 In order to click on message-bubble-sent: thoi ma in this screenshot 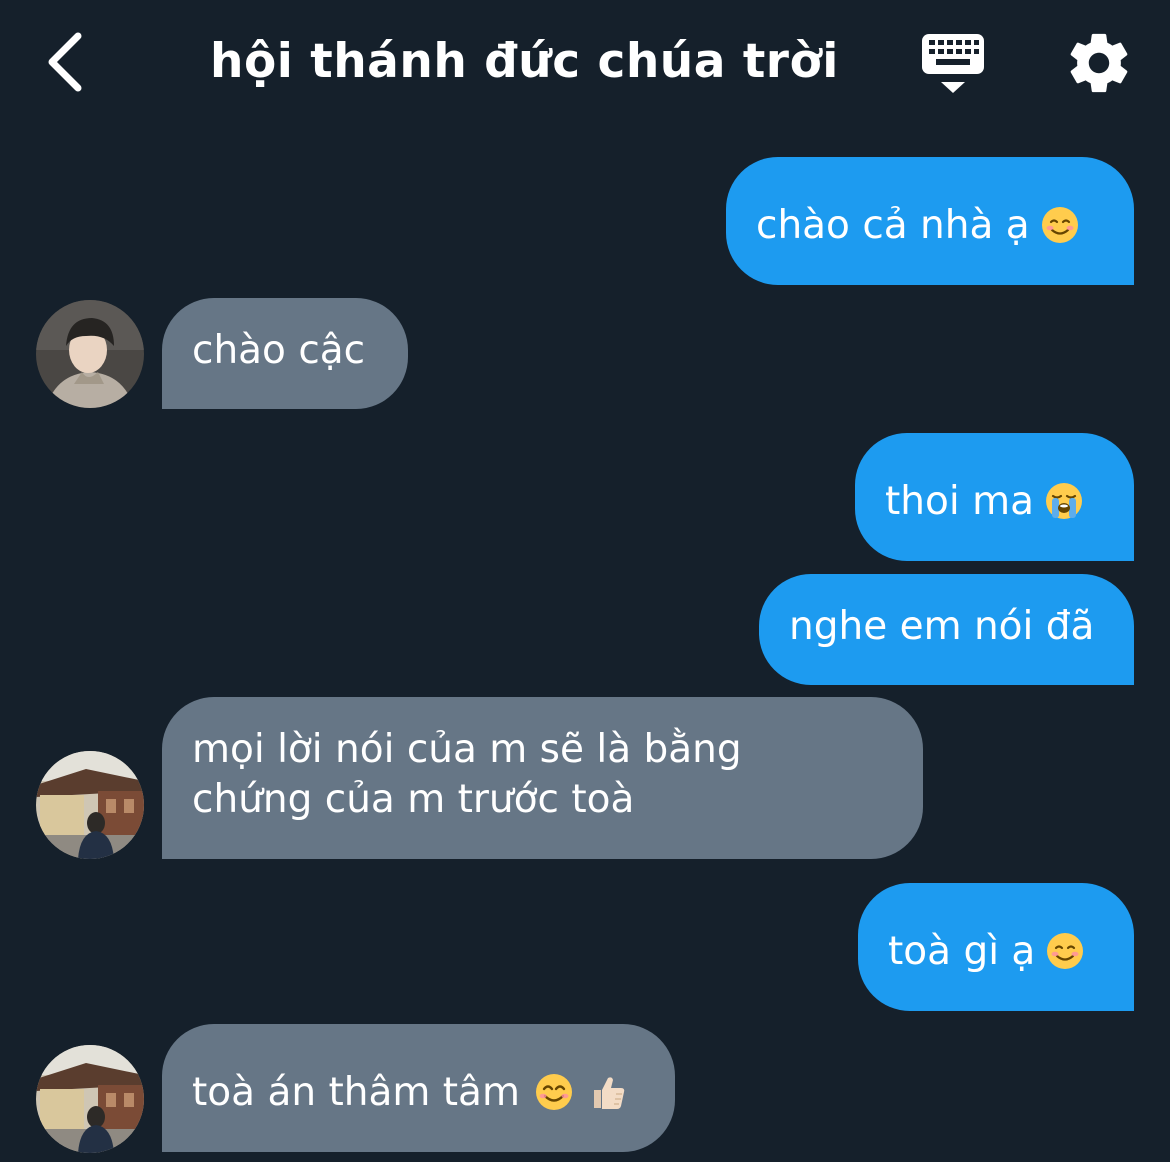, I will do `click(994, 497)`.